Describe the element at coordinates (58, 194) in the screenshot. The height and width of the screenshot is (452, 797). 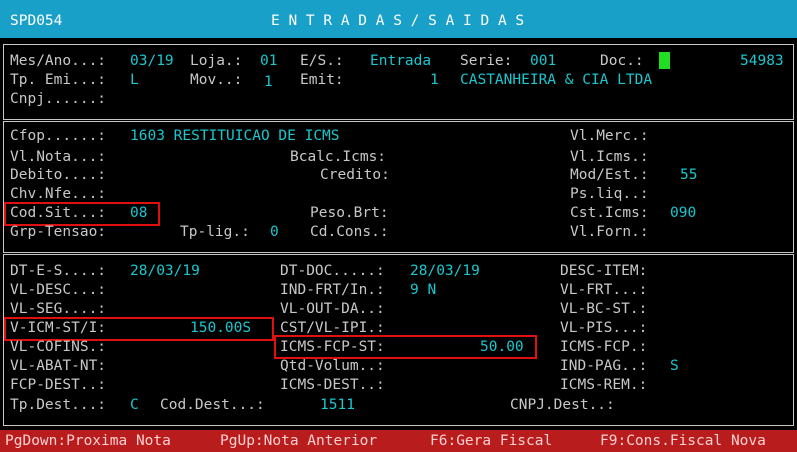
I see `chv-nfe-label: Chv.Nfe...:` at that location.